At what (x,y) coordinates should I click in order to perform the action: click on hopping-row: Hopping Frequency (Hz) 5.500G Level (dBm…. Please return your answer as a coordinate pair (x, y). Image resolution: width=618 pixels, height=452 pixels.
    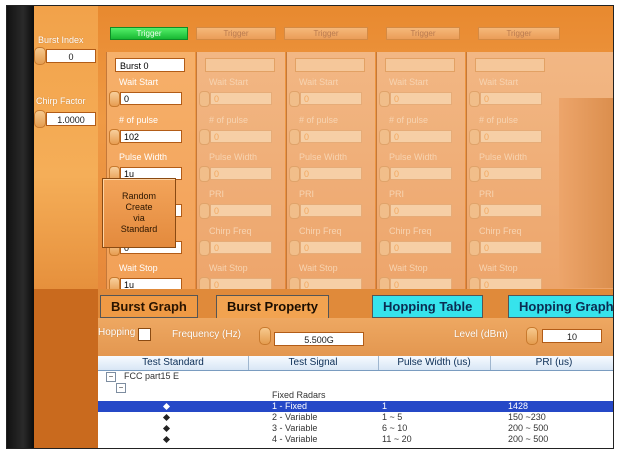
    Looking at the image, I should click on (355, 337).